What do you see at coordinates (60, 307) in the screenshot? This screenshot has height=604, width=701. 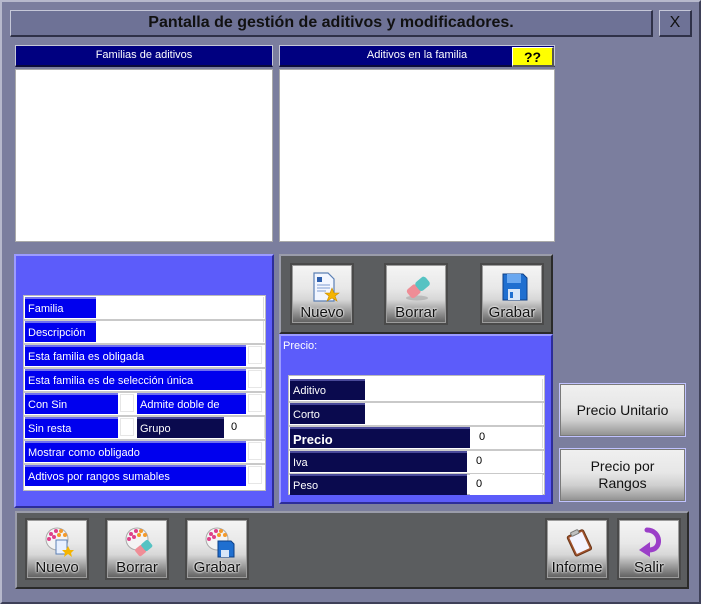 I see `familia-label: Familia` at bounding box center [60, 307].